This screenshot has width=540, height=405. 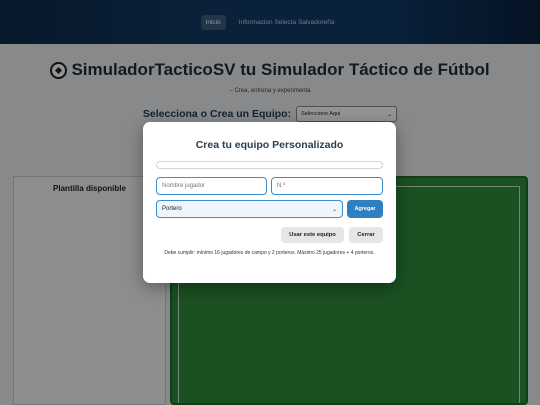 I want to click on position-select-value: Portero, so click(x=172, y=209).